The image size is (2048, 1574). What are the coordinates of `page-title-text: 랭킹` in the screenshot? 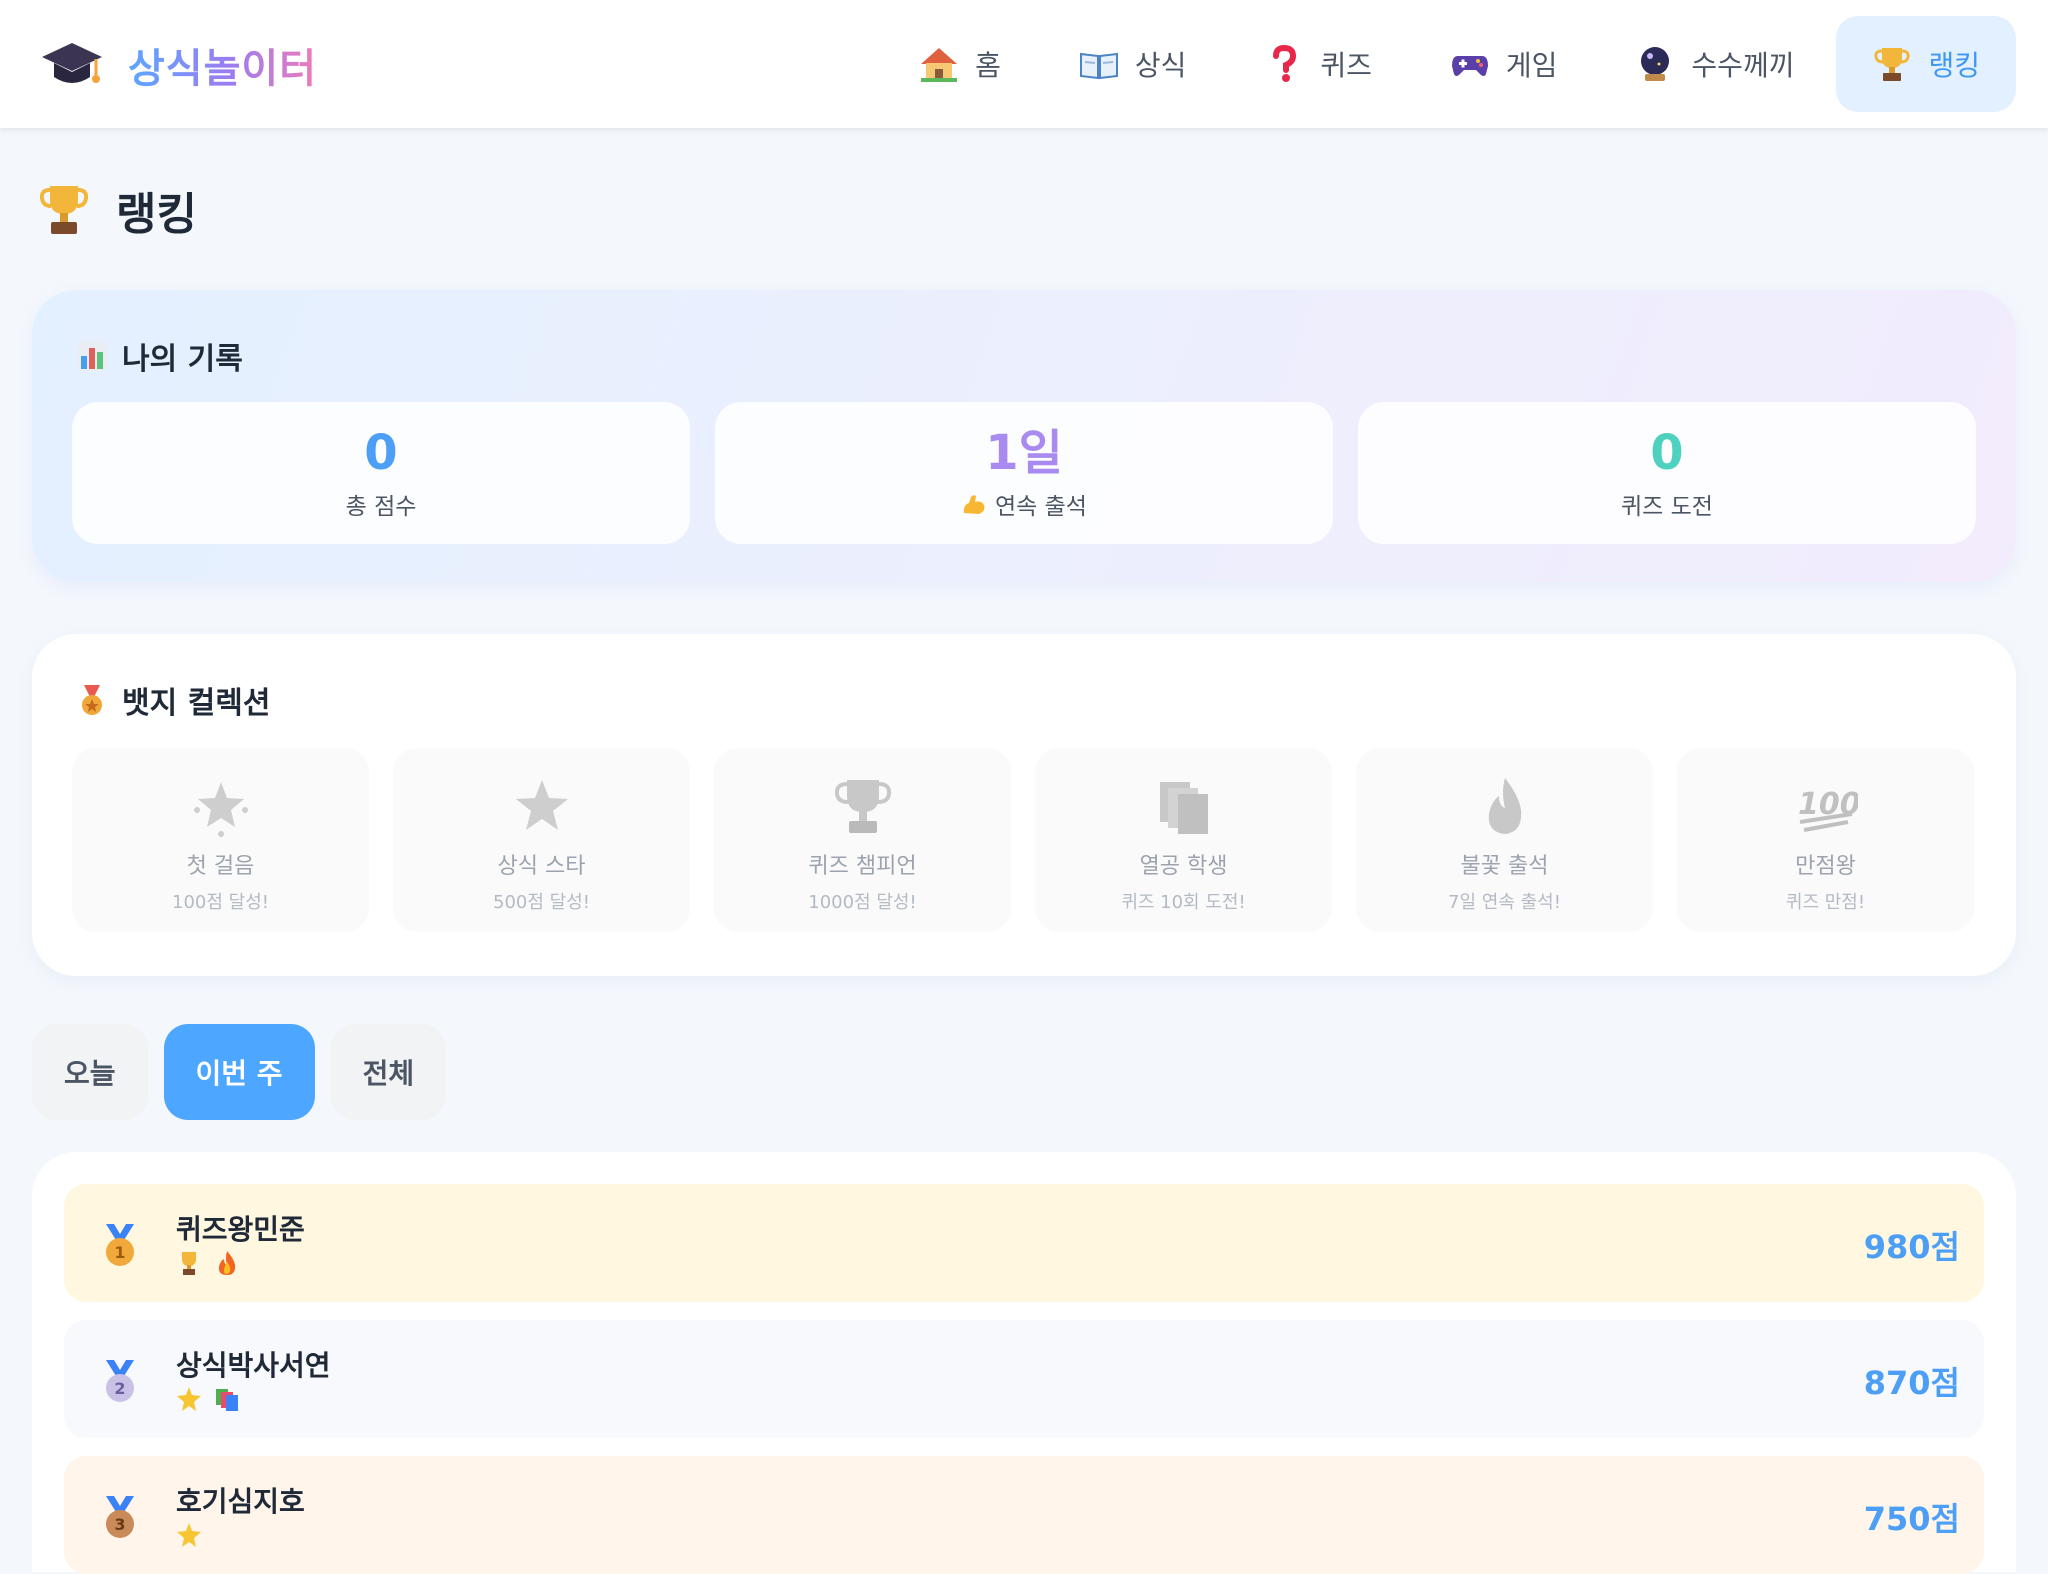 It's located at (156, 214).